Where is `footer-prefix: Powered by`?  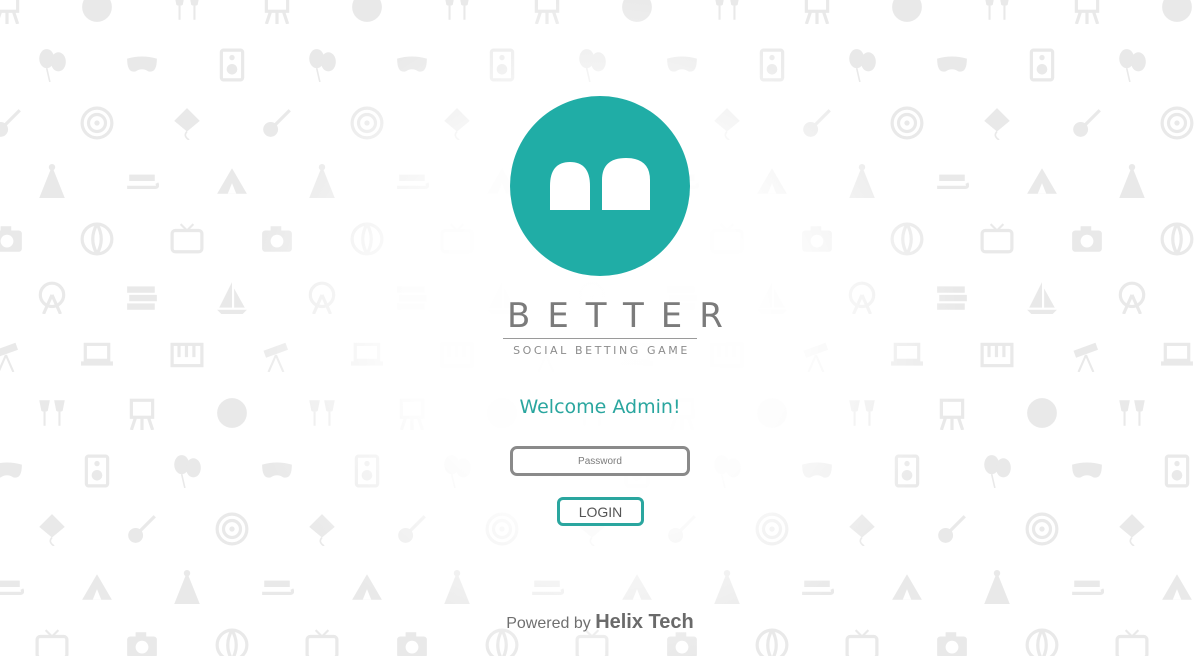 footer-prefix: Powered by is located at coordinates (548, 623).